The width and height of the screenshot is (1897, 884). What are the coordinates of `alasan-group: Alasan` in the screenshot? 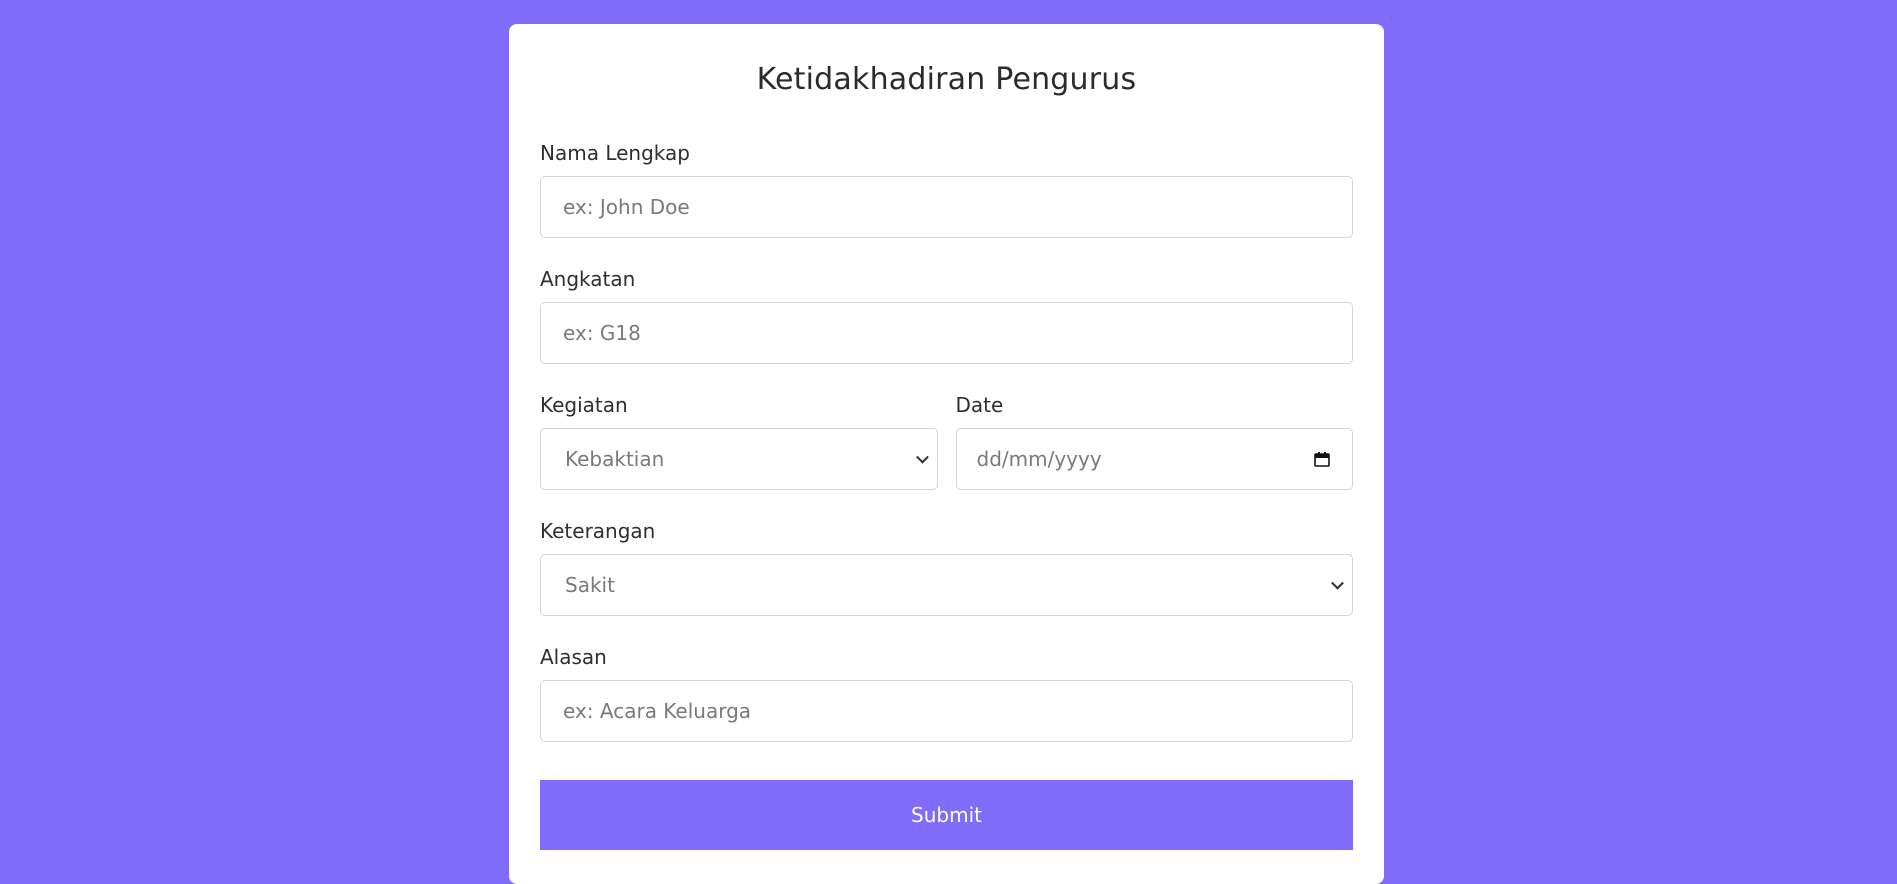 It's located at (946, 692).